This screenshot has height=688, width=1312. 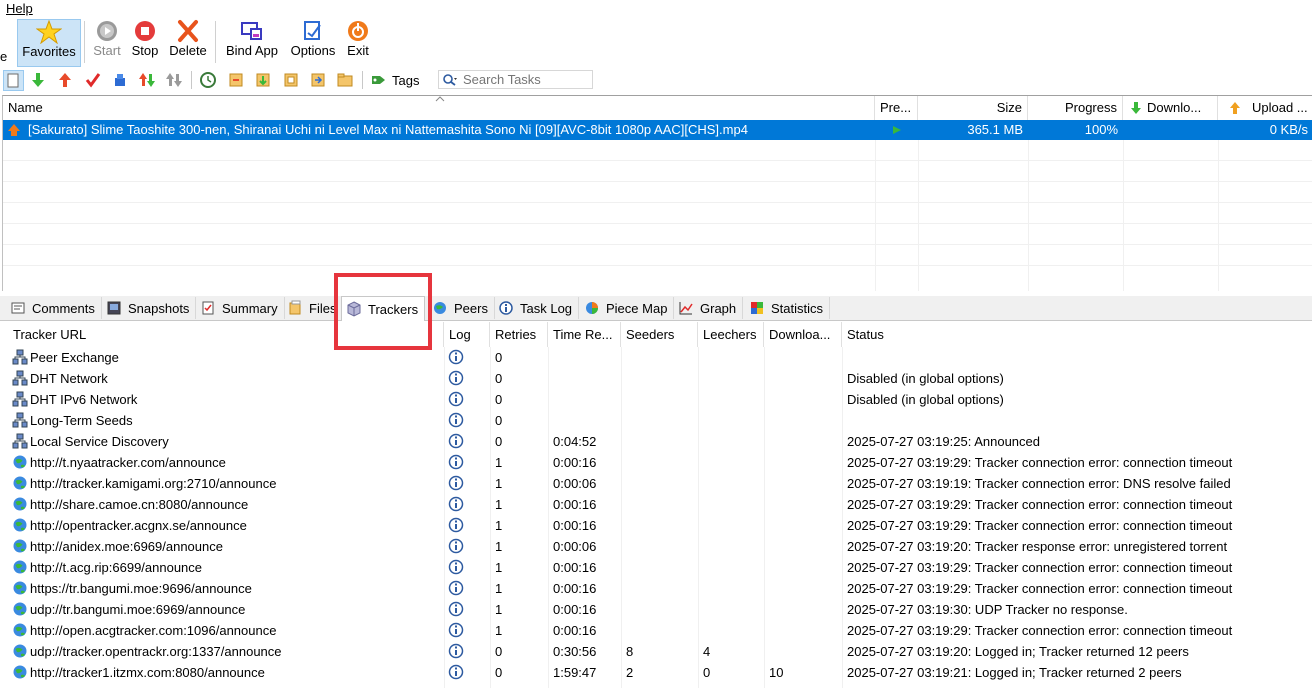 What do you see at coordinates (731, 334) in the screenshot?
I see `column-header-leechers: Leechers` at bounding box center [731, 334].